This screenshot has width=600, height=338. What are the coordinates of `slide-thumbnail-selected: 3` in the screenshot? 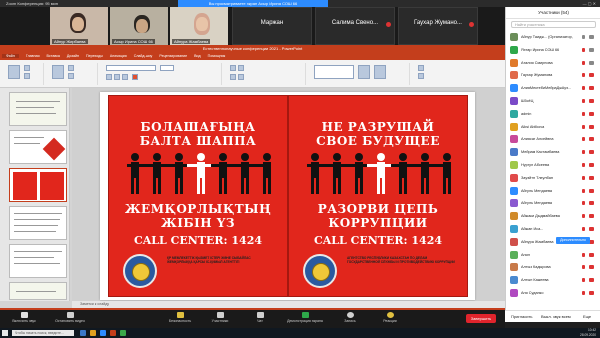 It's located at (38, 185).